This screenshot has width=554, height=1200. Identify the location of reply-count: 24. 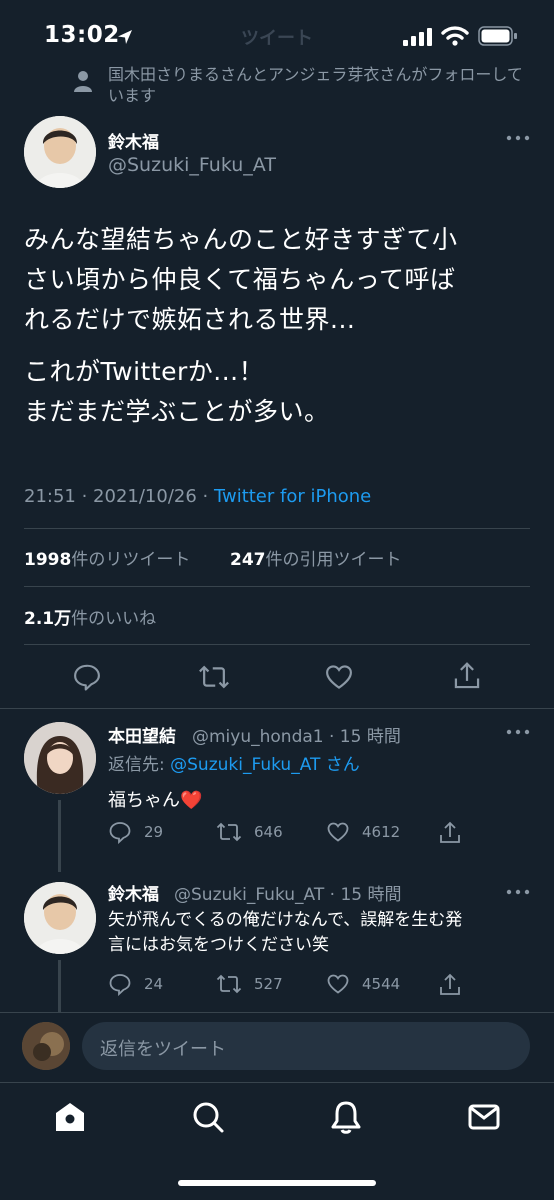
(154, 984).